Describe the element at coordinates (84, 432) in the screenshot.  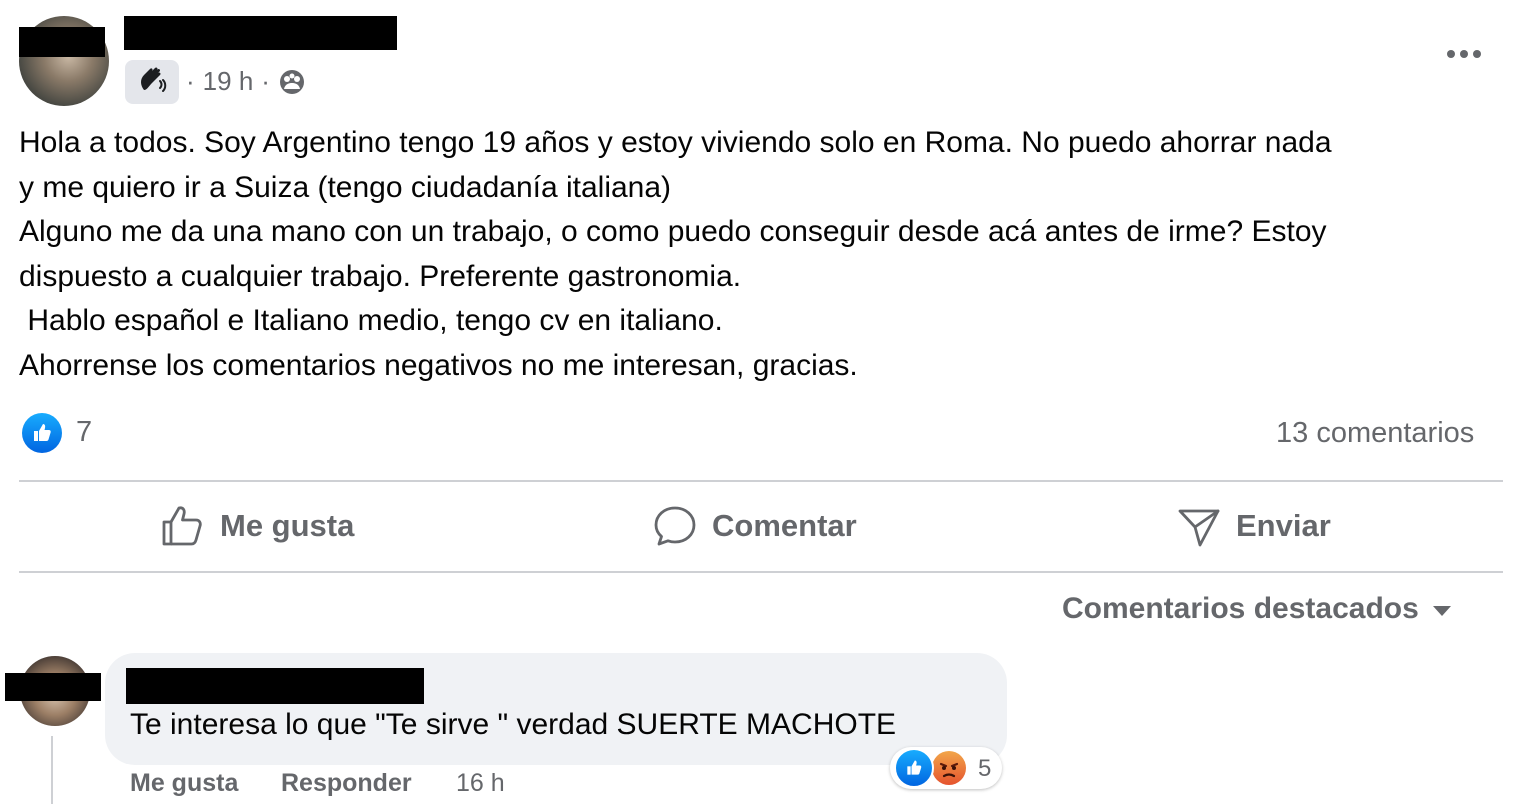
I see `reaction-count: 7` at that location.